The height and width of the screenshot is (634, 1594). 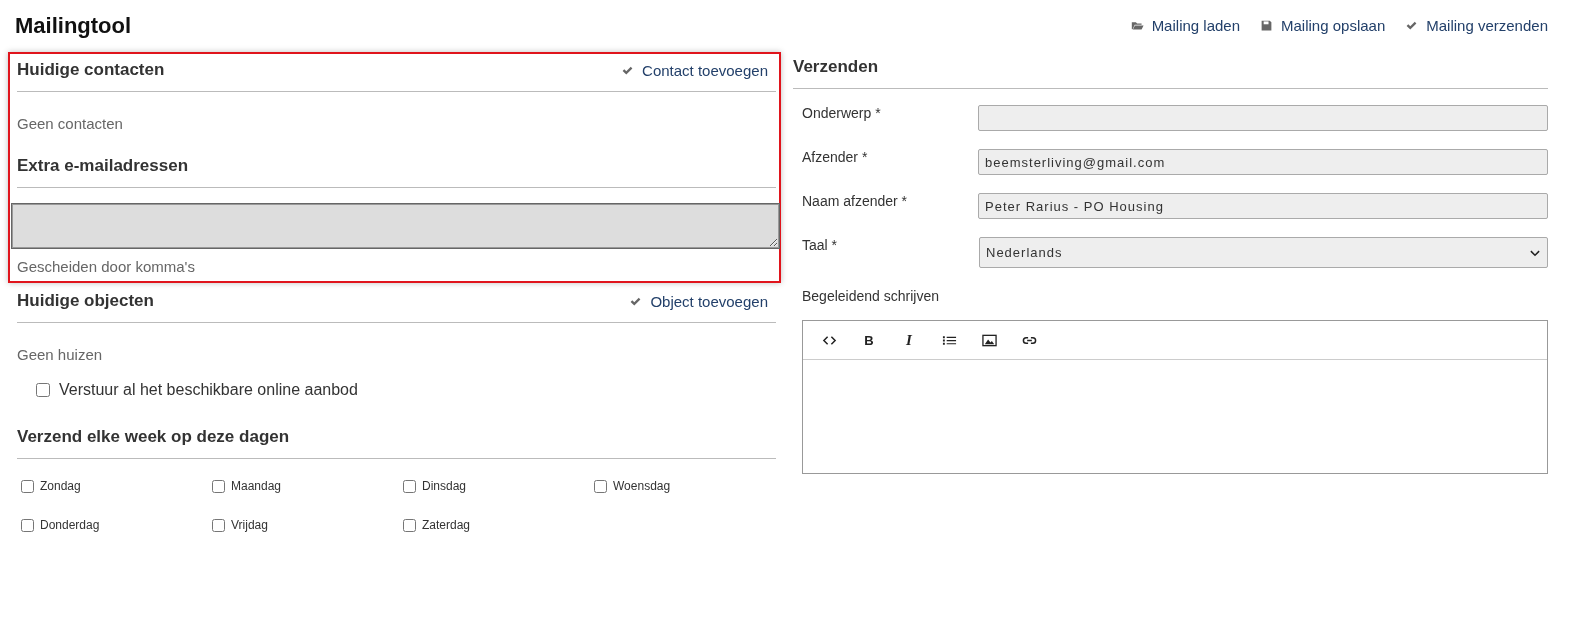 I want to click on section-heading: Extra e-mailadressen, so click(x=103, y=166).